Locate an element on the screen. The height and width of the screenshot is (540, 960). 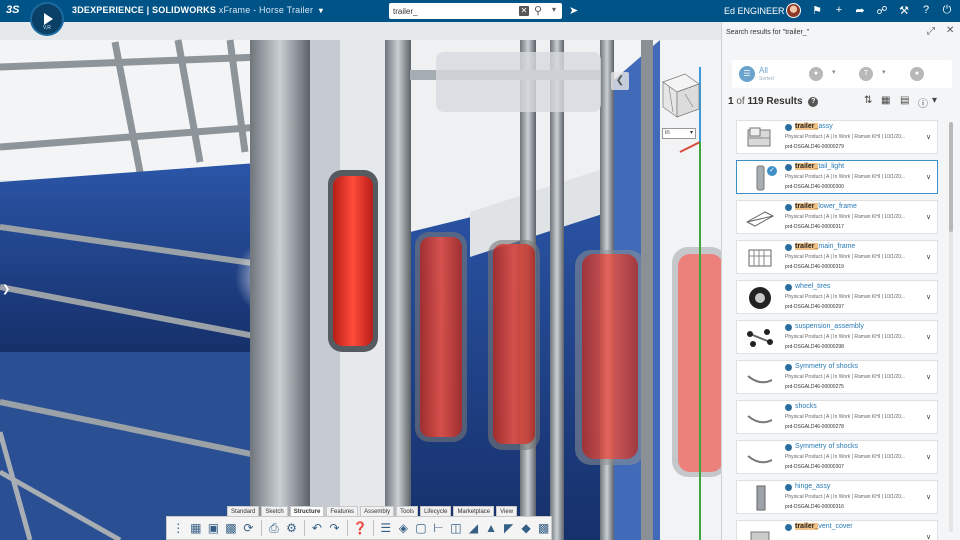
structure-system-icon: ☰ is located at coordinates (386, 528).